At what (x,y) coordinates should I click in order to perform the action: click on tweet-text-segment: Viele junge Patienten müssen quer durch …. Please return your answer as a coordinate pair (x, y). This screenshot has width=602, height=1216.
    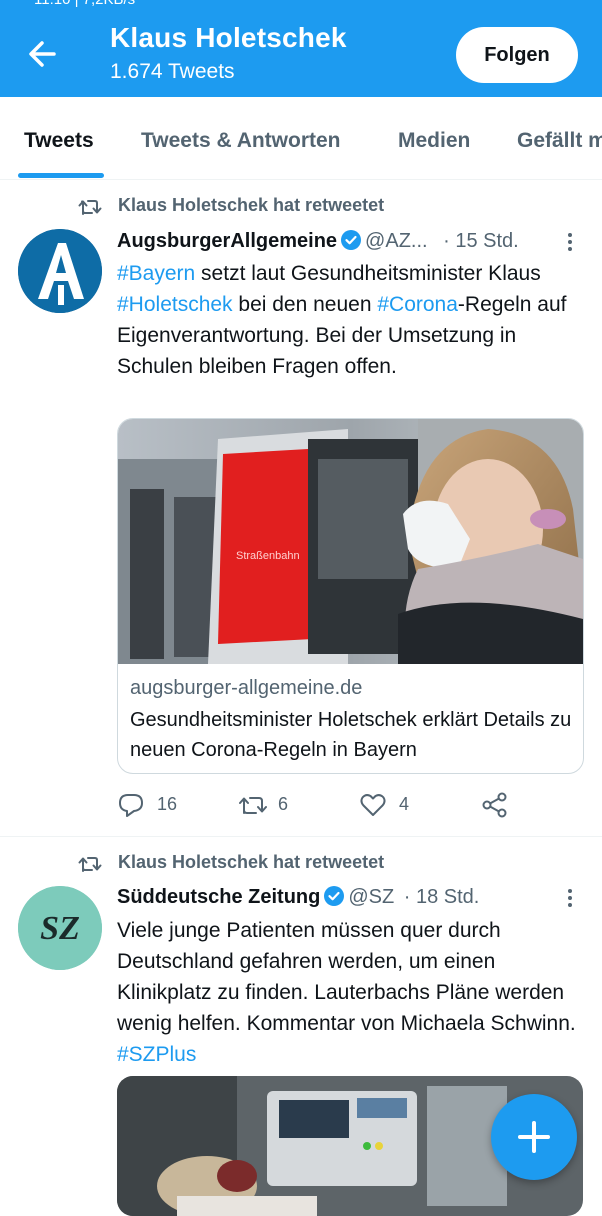
    Looking at the image, I should click on (346, 977).